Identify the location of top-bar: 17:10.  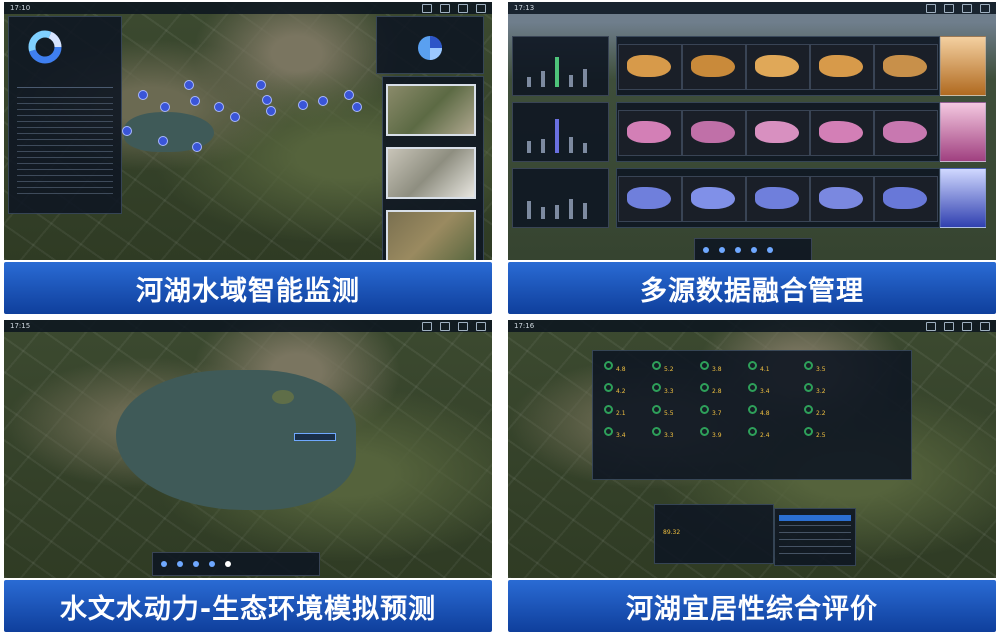
(248, 8).